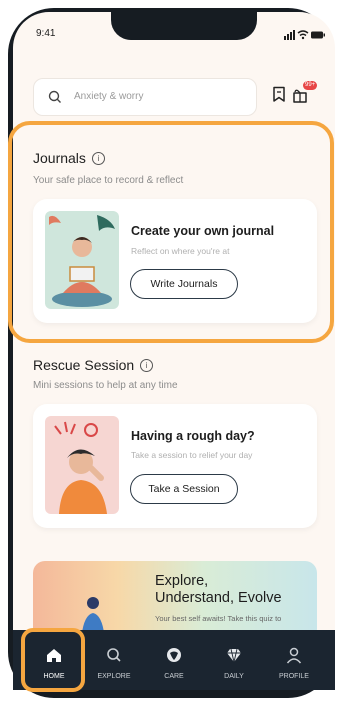  I want to click on write-journals-button: Write Journals, so click(184, 284).